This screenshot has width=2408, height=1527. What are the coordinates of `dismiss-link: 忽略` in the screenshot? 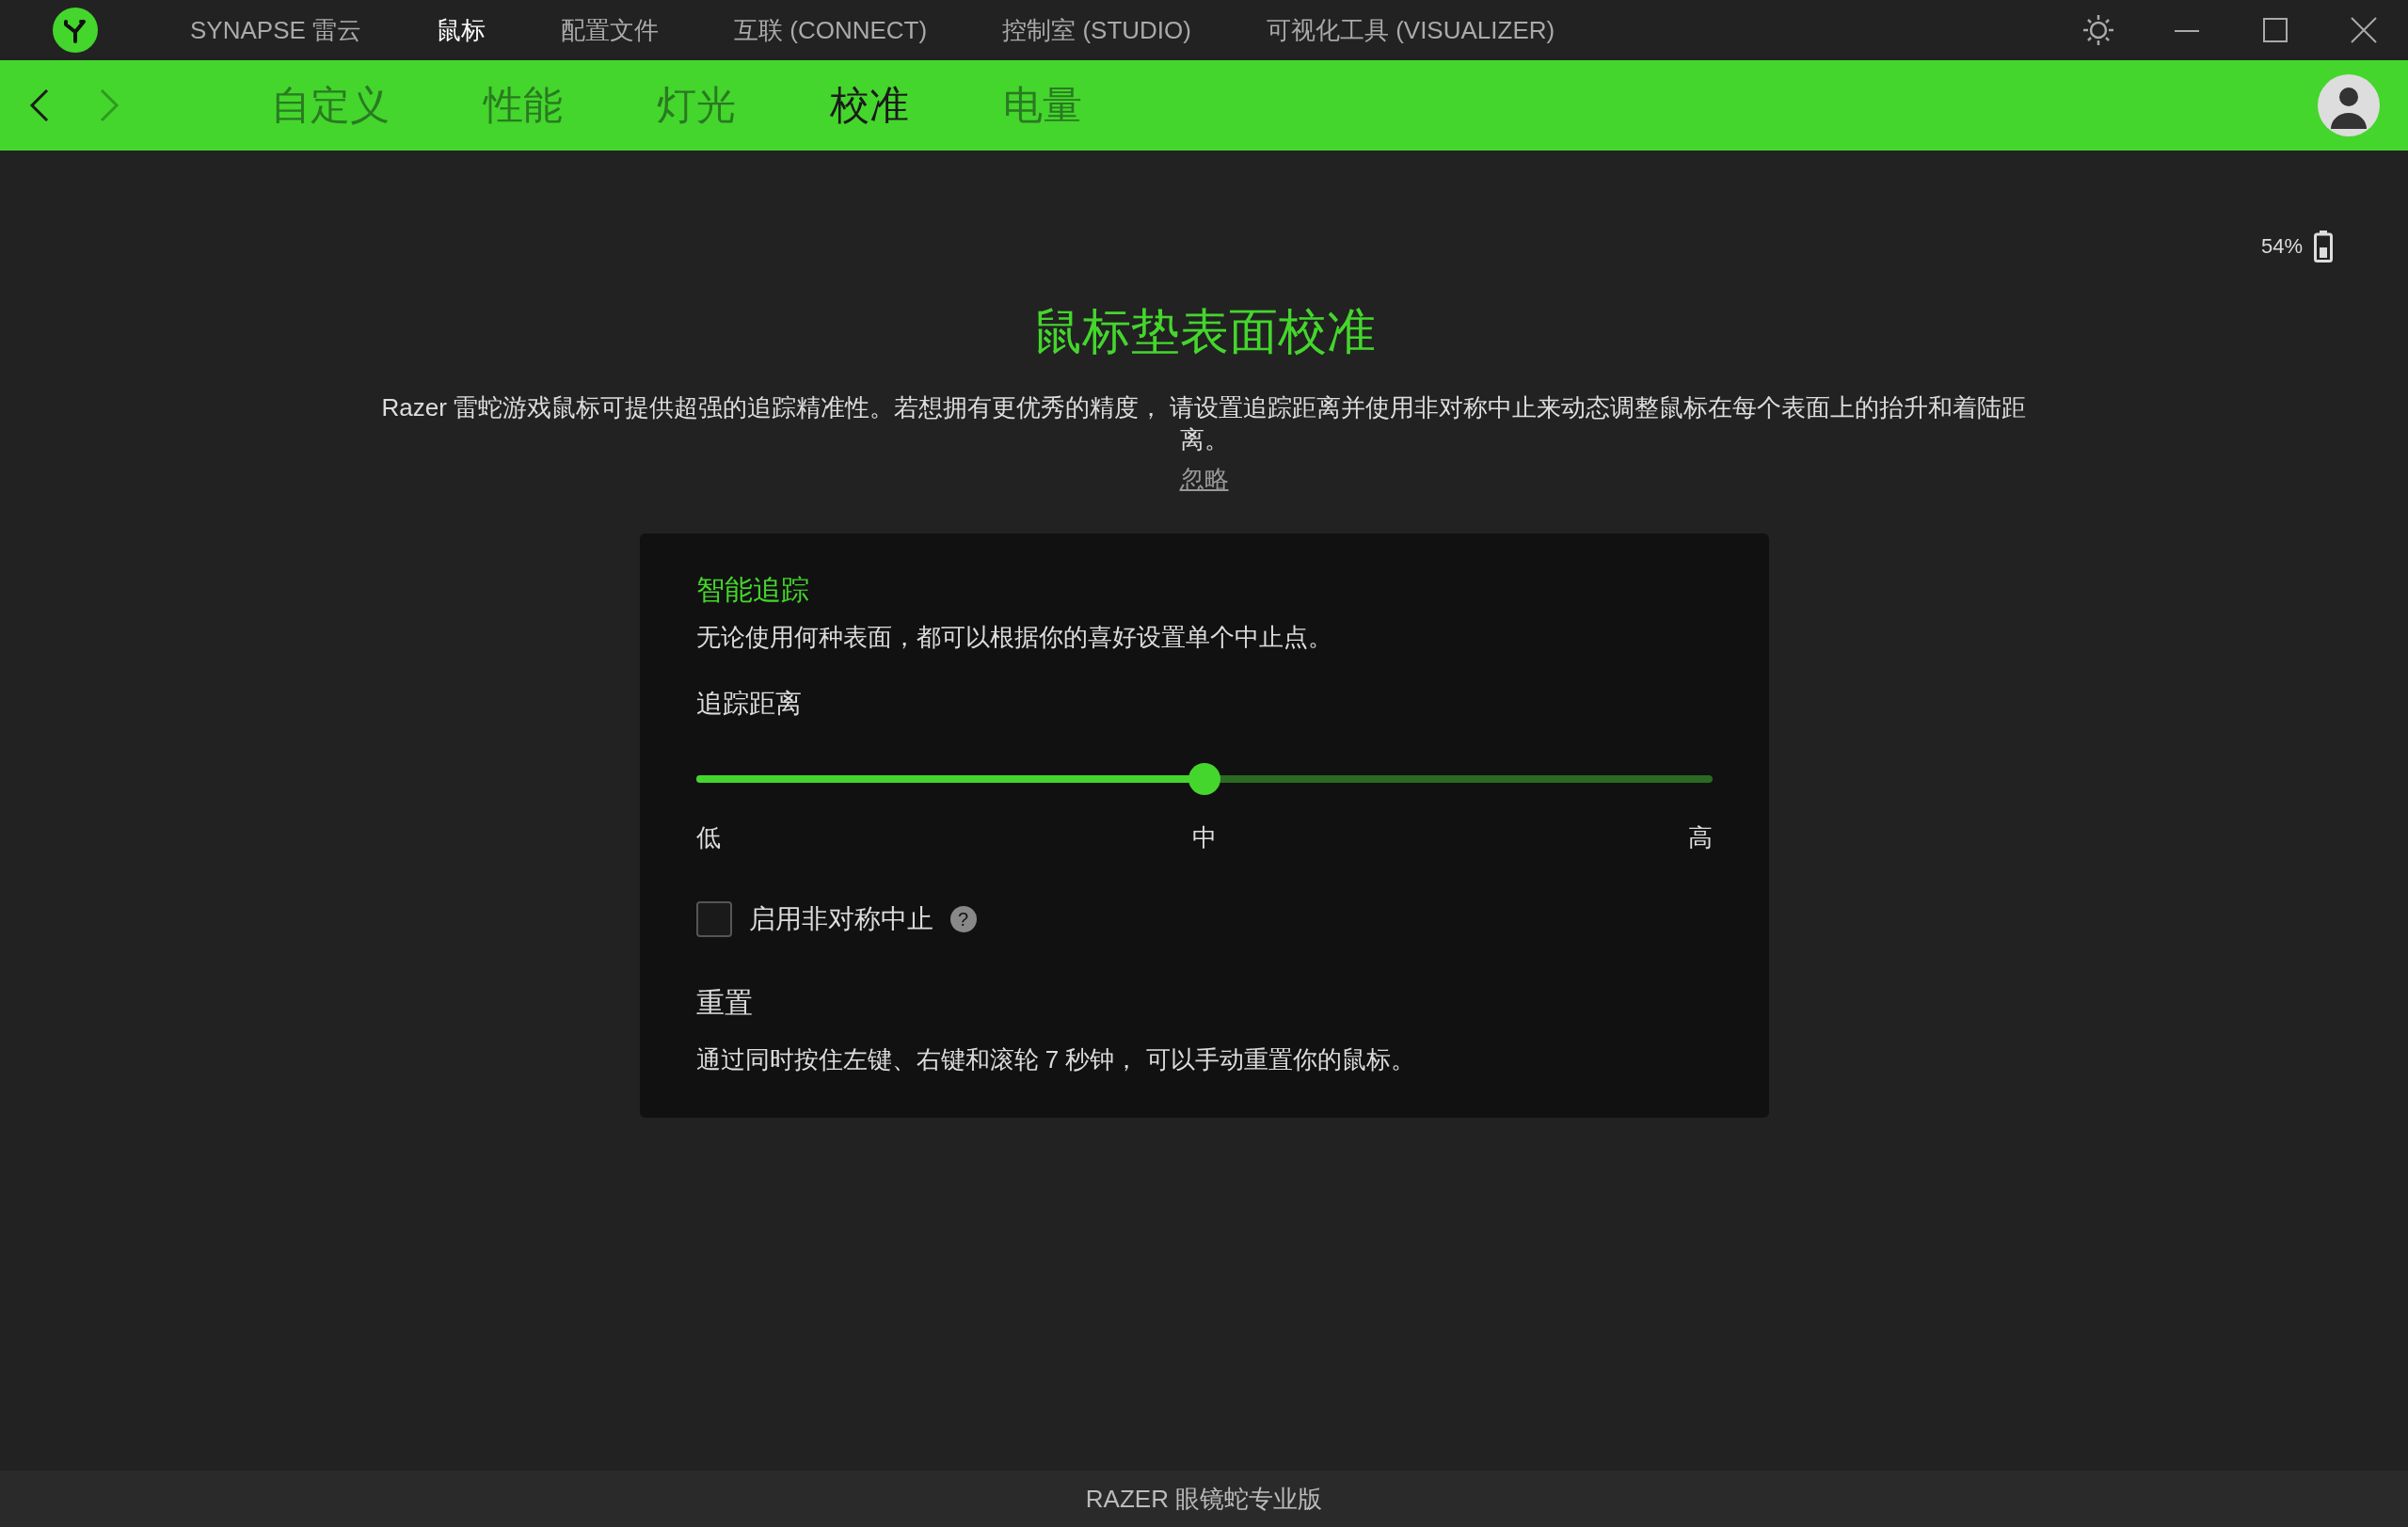 It's located at (1204, 479).